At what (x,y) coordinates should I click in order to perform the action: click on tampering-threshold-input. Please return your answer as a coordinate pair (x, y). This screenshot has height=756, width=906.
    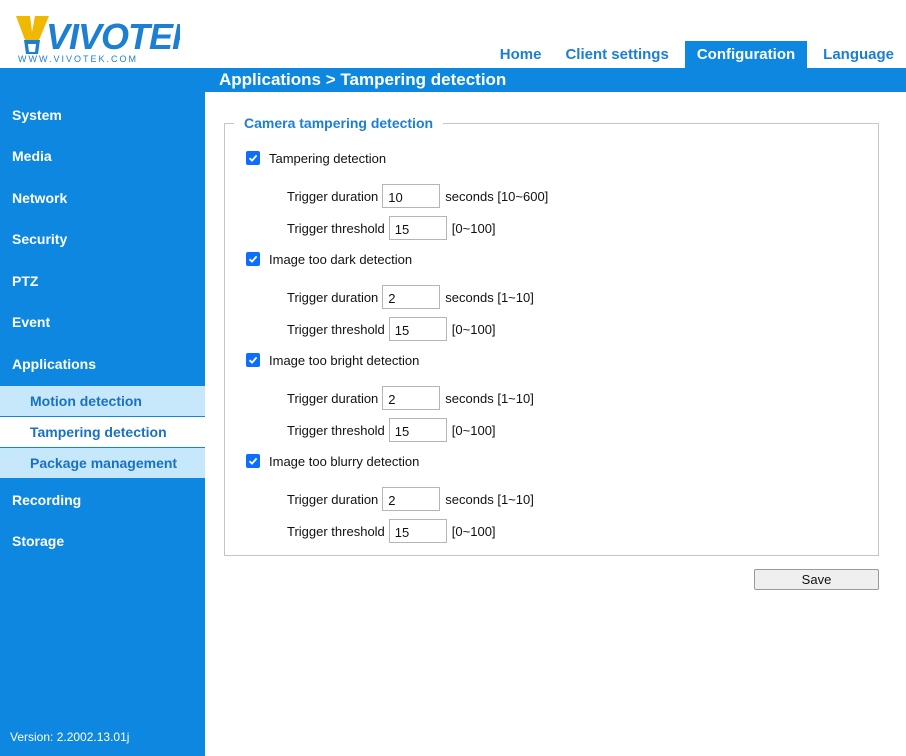
    Looking at the image, I should click on (417, 228).